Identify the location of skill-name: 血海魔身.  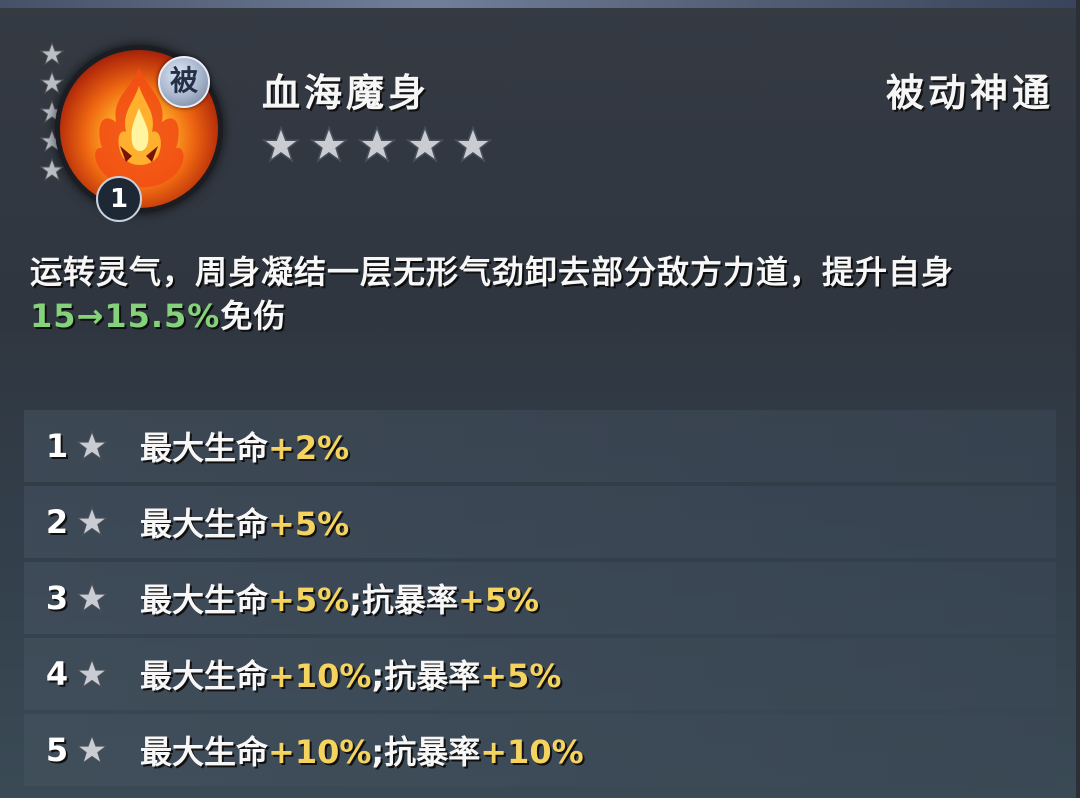
(346, 93).